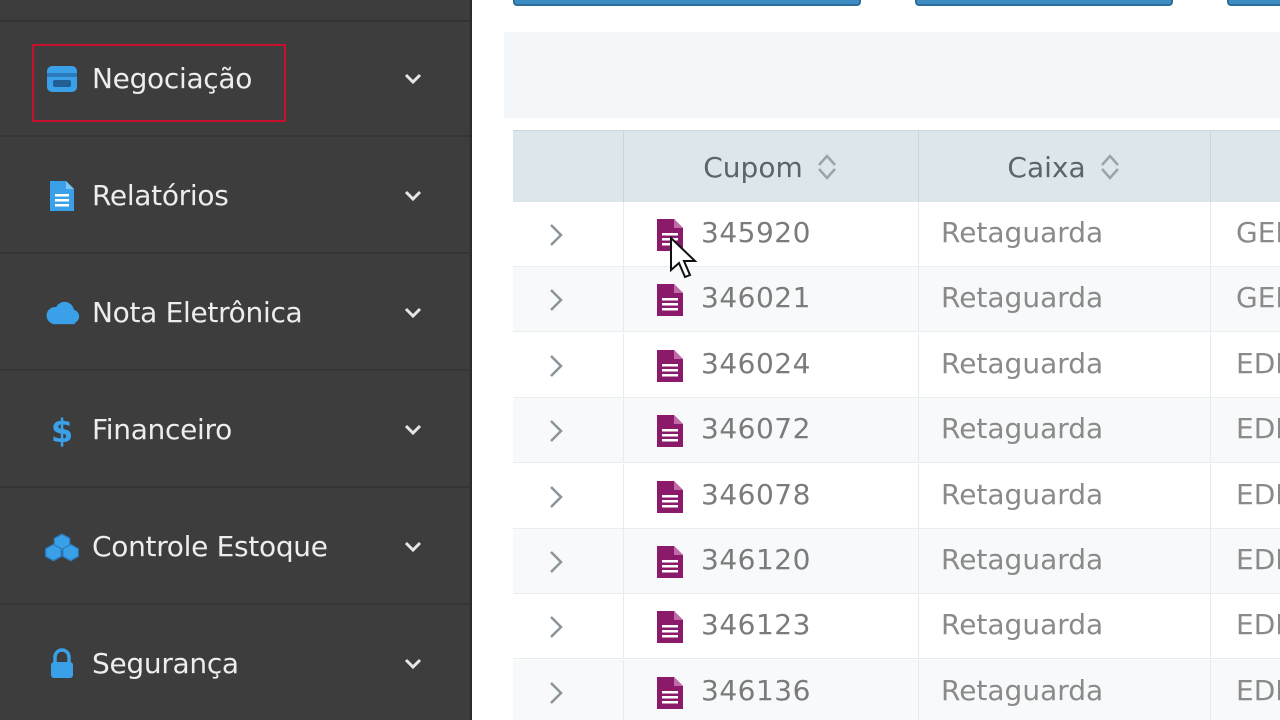 This screenshot has width=1280, height=720. I want to click on sidebar-item-label: Nota Eletrônica, so click(197, 312).